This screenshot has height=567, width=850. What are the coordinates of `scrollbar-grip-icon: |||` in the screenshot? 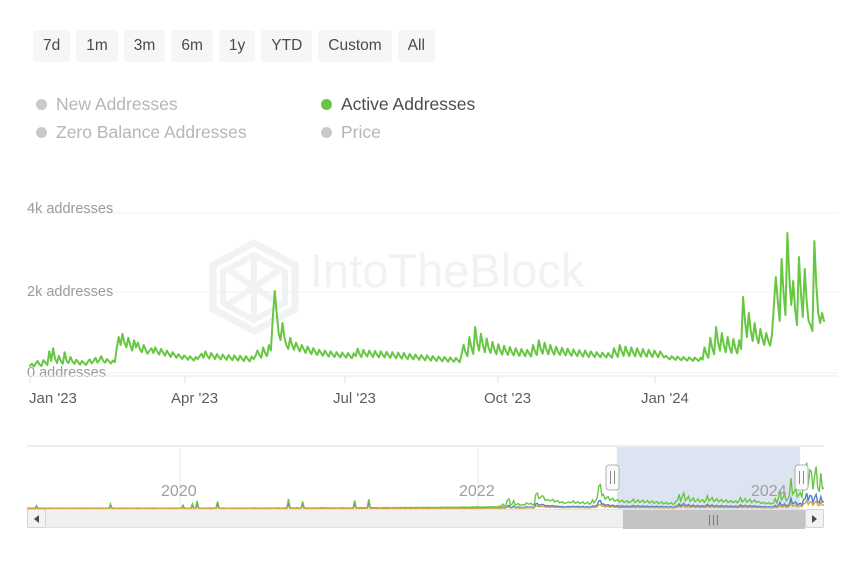 It's located at (714, 519).